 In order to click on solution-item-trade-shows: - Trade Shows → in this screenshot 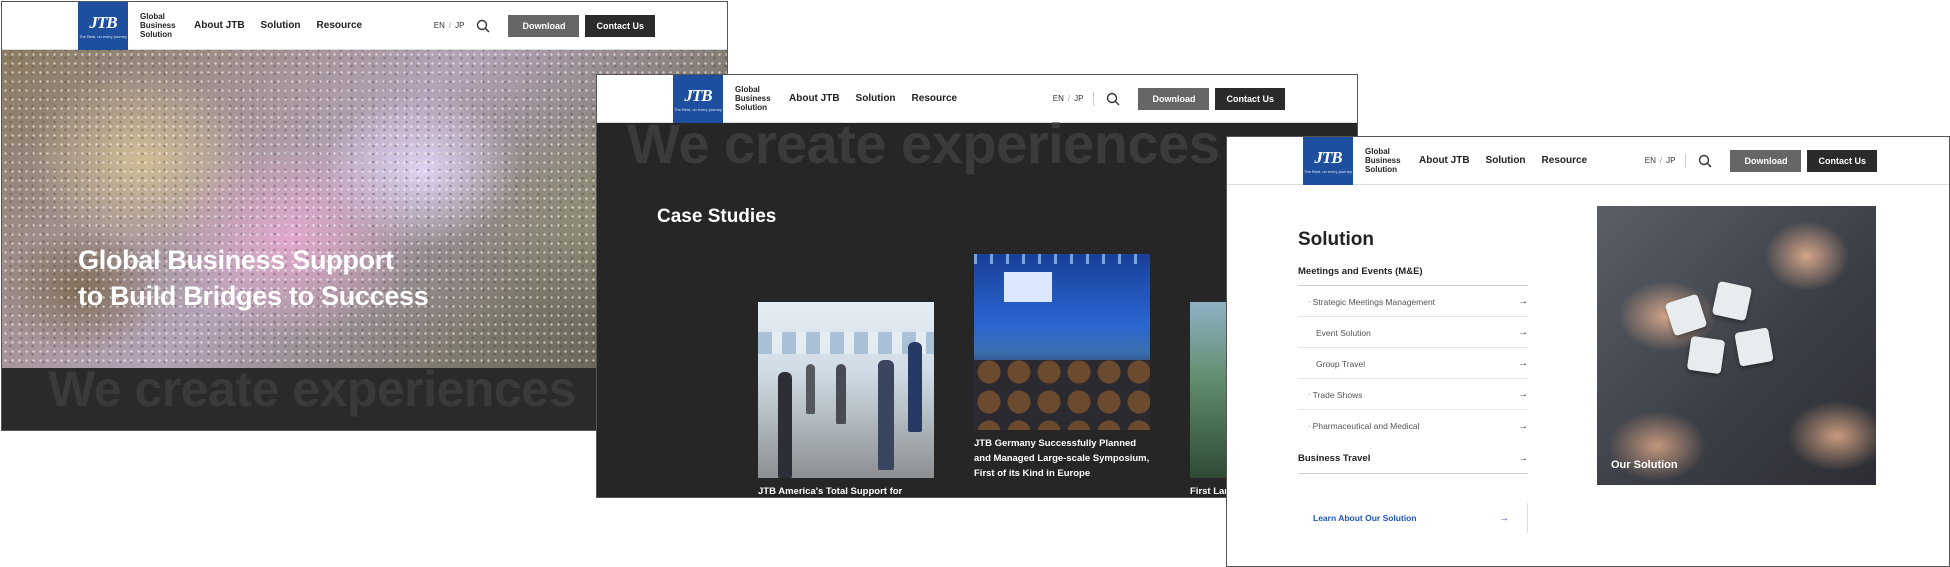, I will do `click(1413, 395)`.